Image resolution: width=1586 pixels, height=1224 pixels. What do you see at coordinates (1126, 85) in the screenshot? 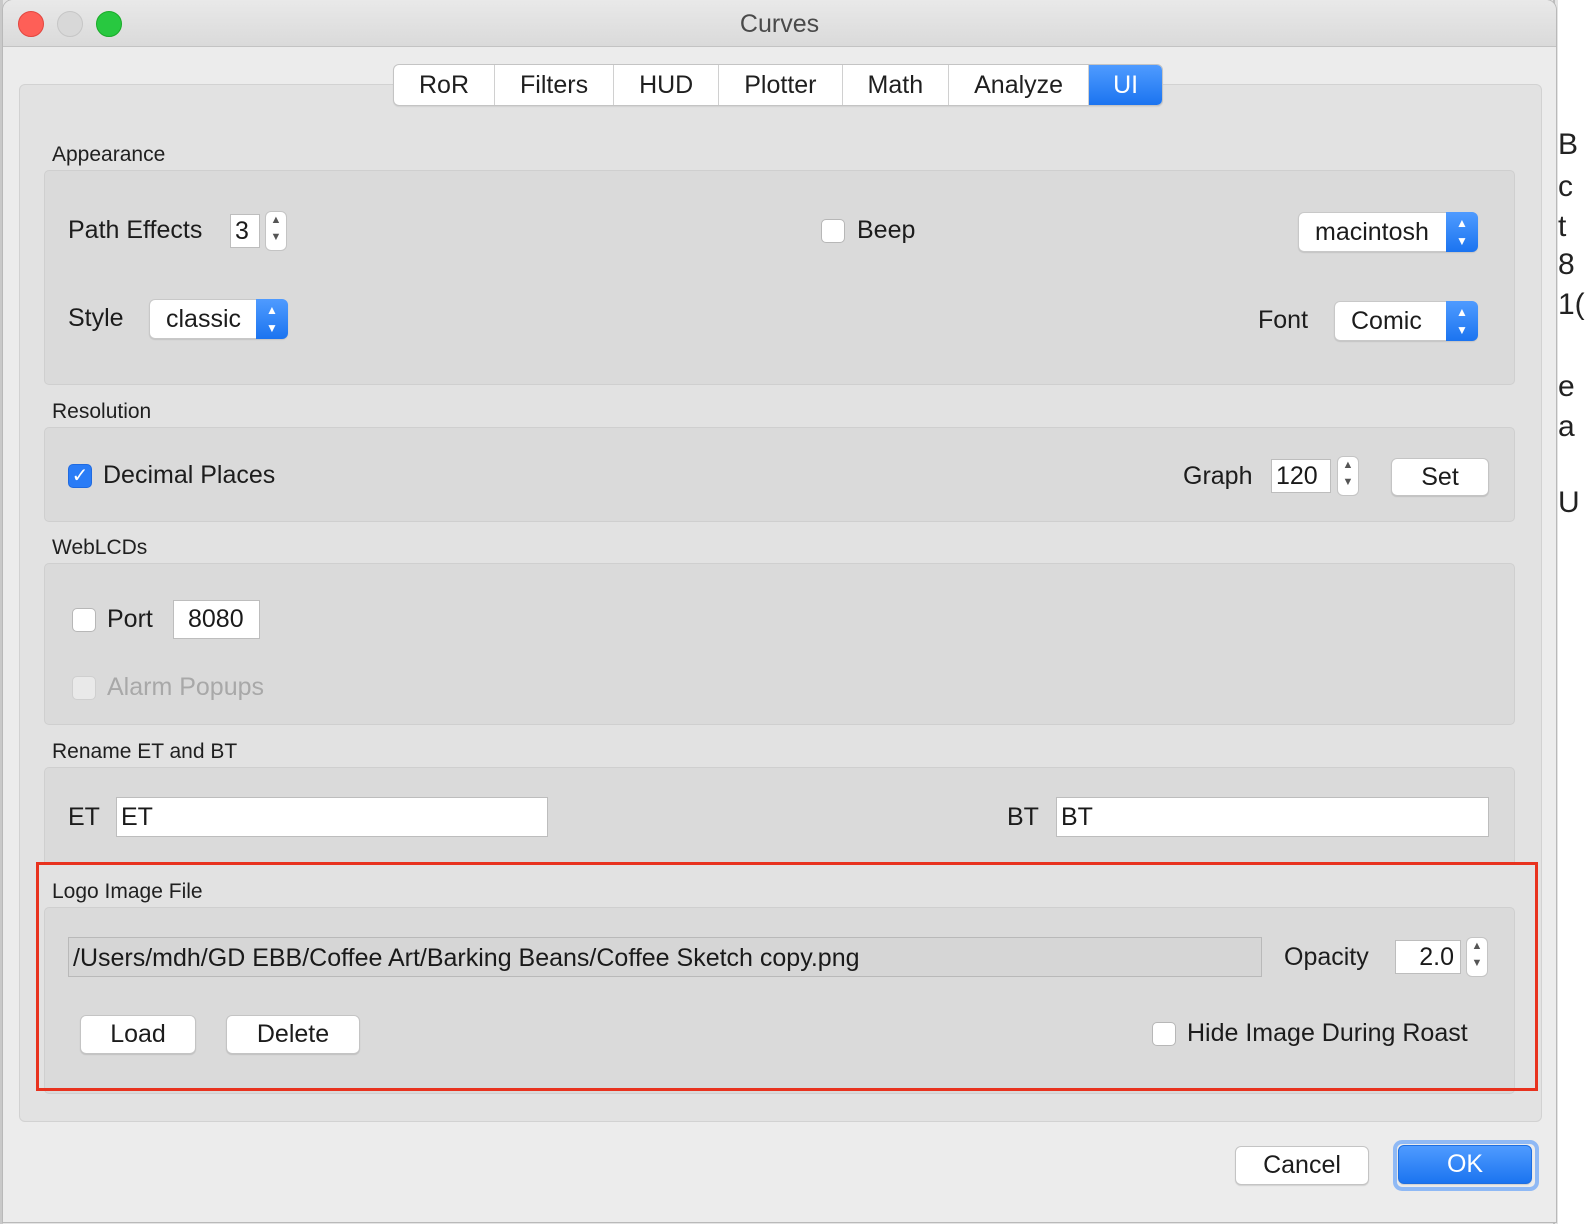
I see `tab-ui: UI` at bounding box center [1126, 85].